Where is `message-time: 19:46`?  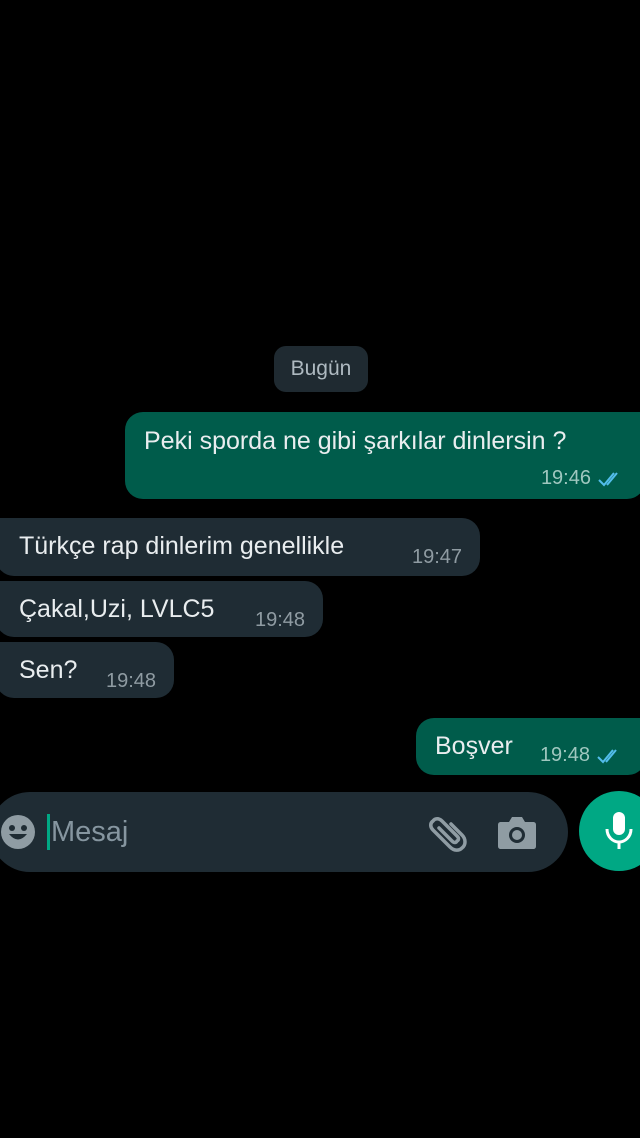
message-time: 19:46 is located at coordinates (565, 478).